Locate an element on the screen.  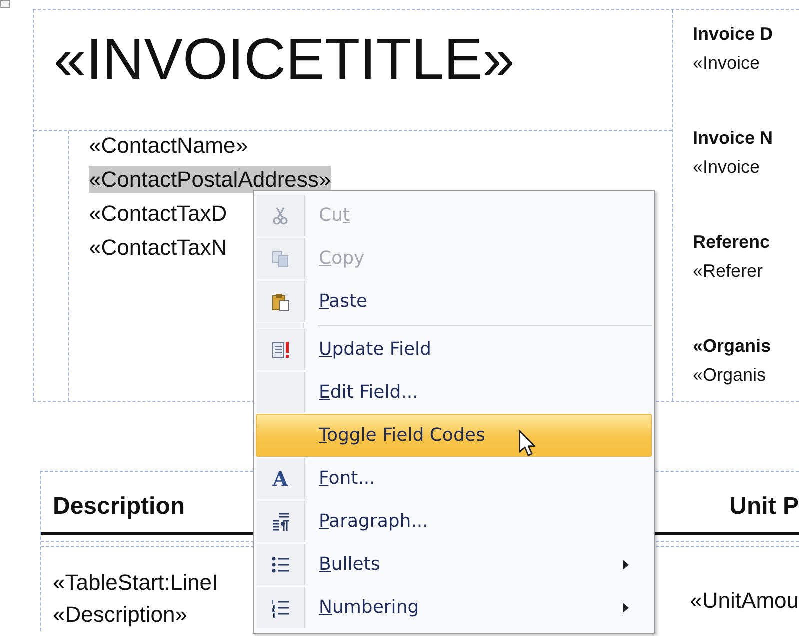
menu-item: Update Field is located at coordinates (454, 349).